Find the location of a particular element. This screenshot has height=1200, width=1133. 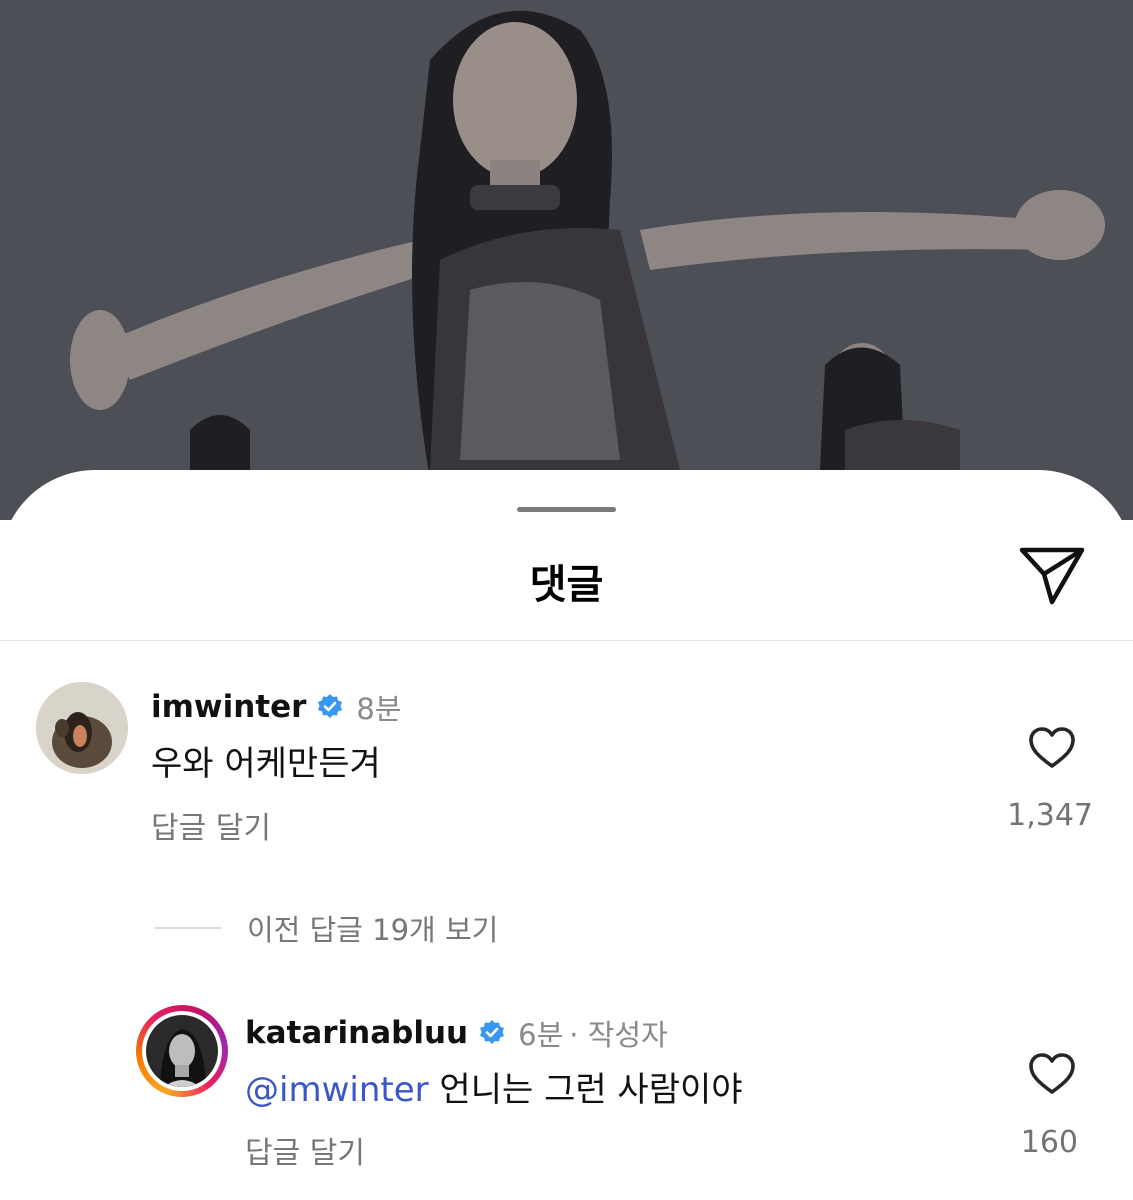

send-icon is located at coordinates (1052, 576).